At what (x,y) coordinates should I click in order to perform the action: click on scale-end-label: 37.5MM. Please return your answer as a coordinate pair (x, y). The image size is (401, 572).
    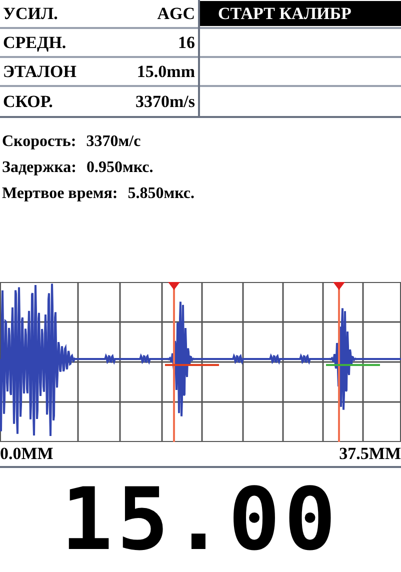
    Looking at the image, I should click on (370, 454).